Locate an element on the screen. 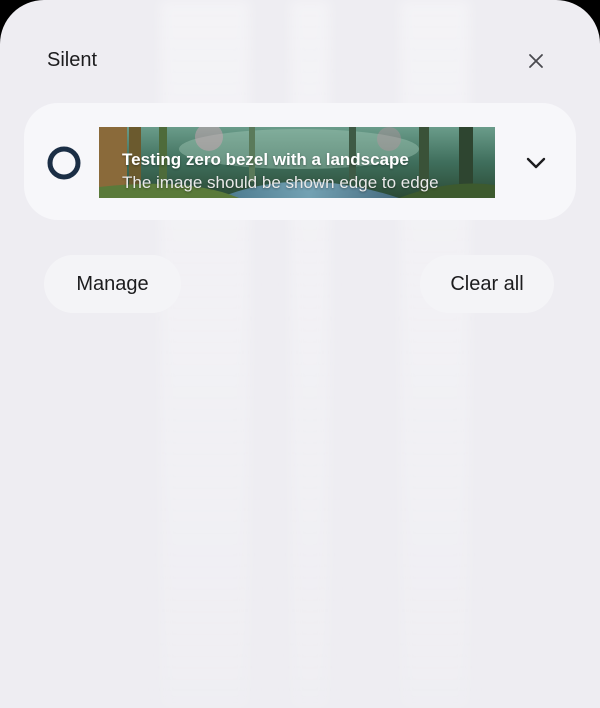  section-title: Silent is located at coordinates (72, 60).